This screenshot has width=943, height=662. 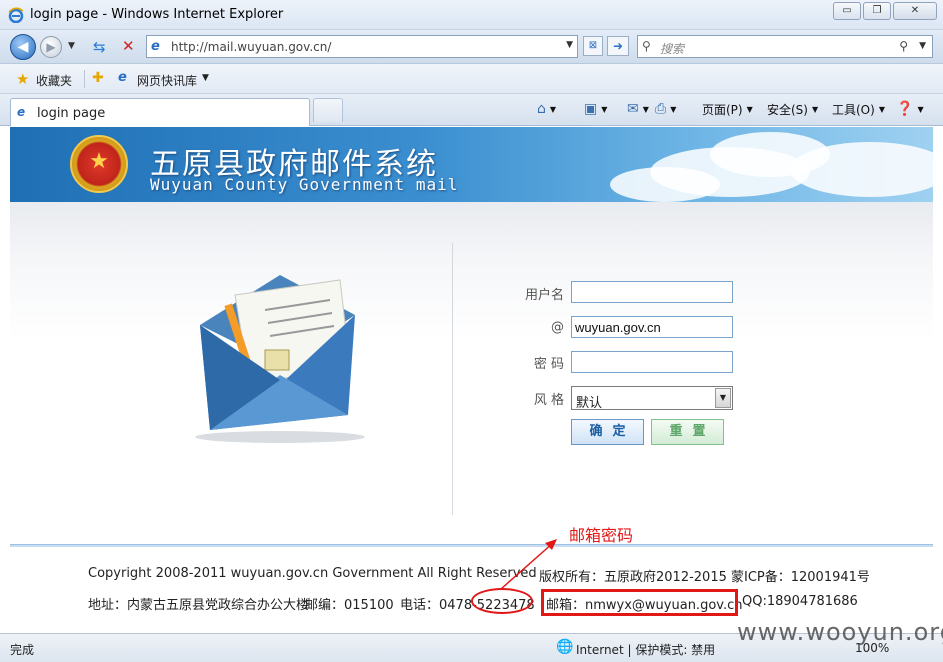 I want to click on favorites-star-icon: ★, so click(x=22, y=79).